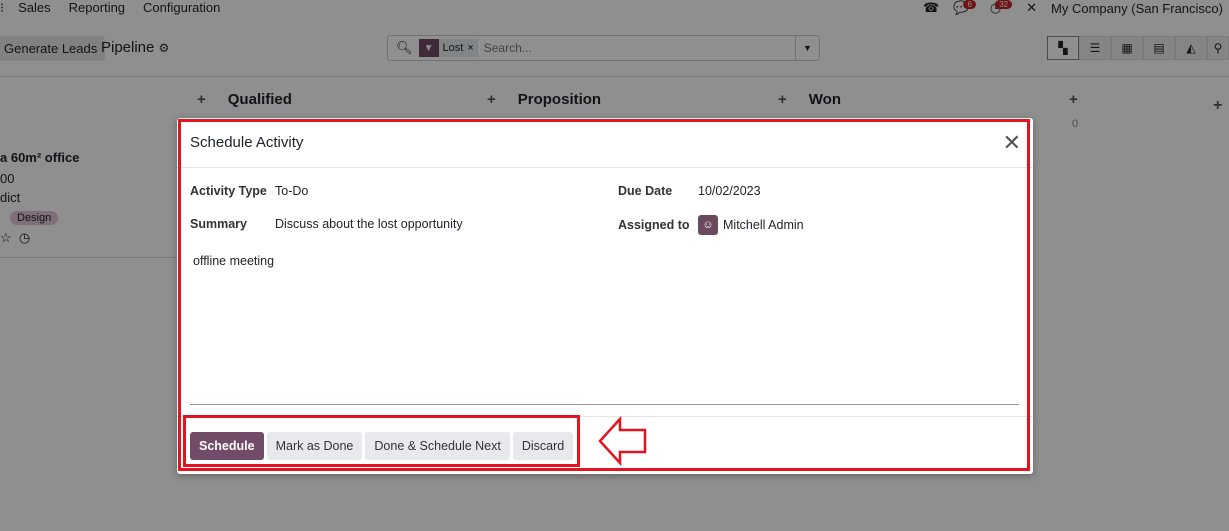  I want to click on summary-label: Summary, so click(218, 224).